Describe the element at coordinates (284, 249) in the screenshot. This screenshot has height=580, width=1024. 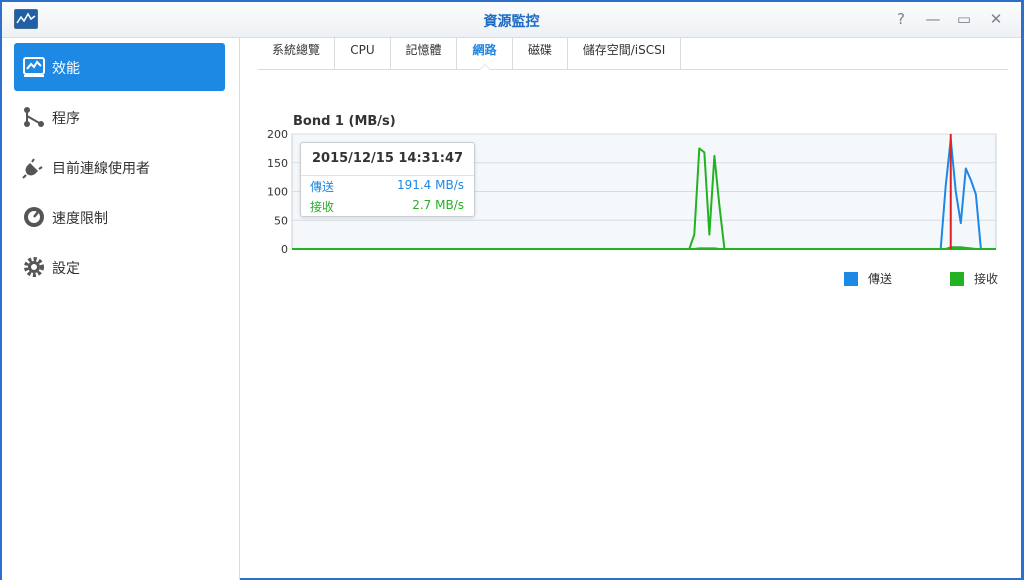
I see `y-tick-label: 0` at that location.